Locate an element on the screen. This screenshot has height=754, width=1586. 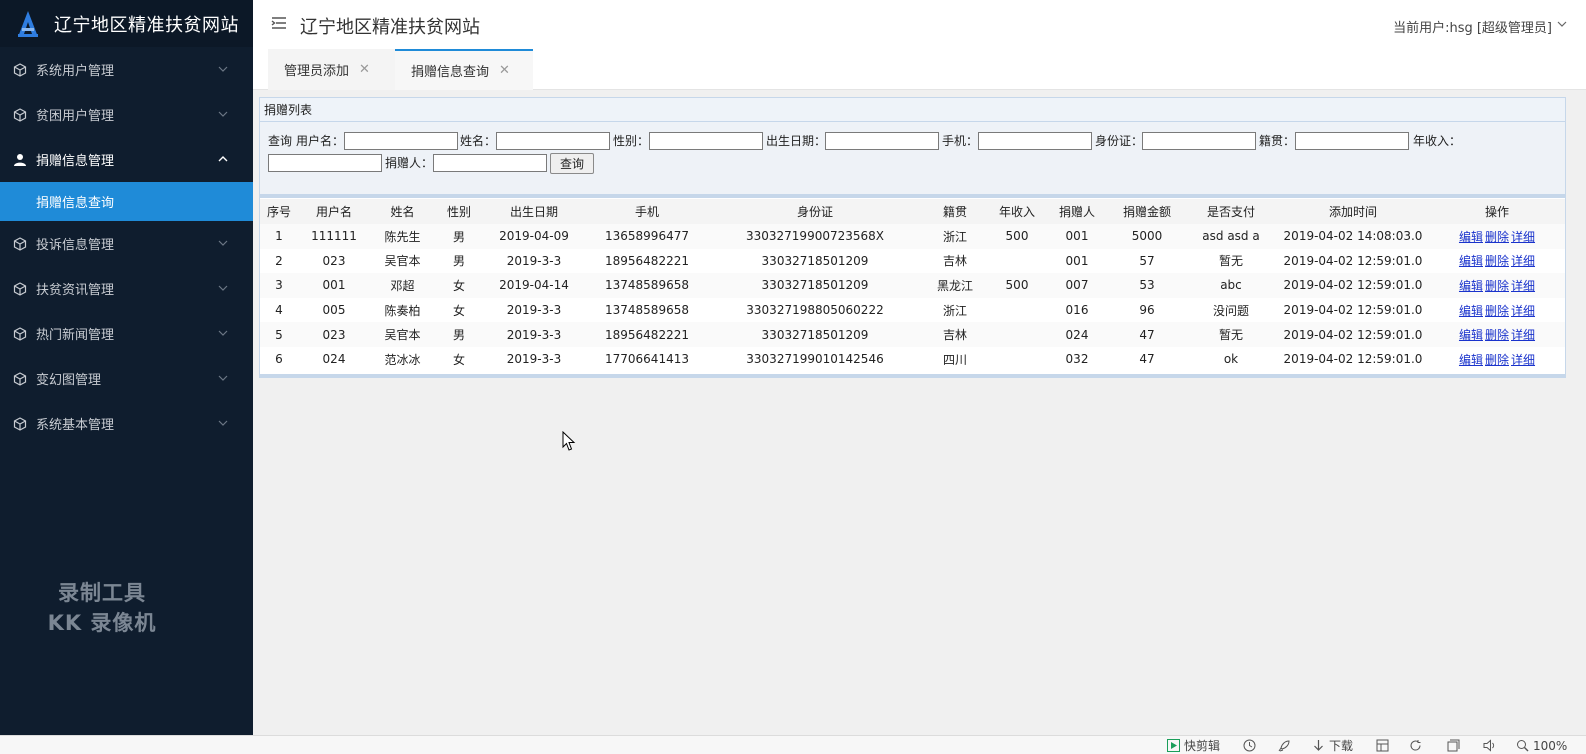
column-header: 添加时间 is located at coordinates (1353, 211).